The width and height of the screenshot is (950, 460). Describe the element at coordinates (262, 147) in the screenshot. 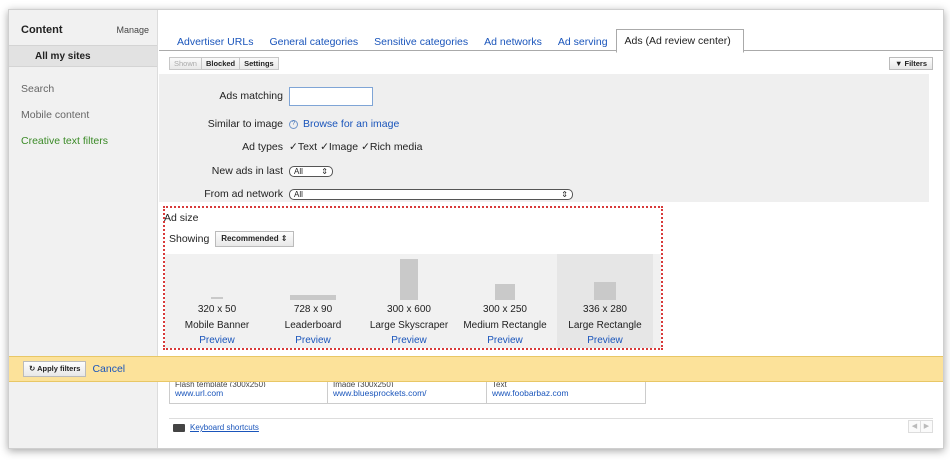

I see `ad-types-label: Ad types` at that location.